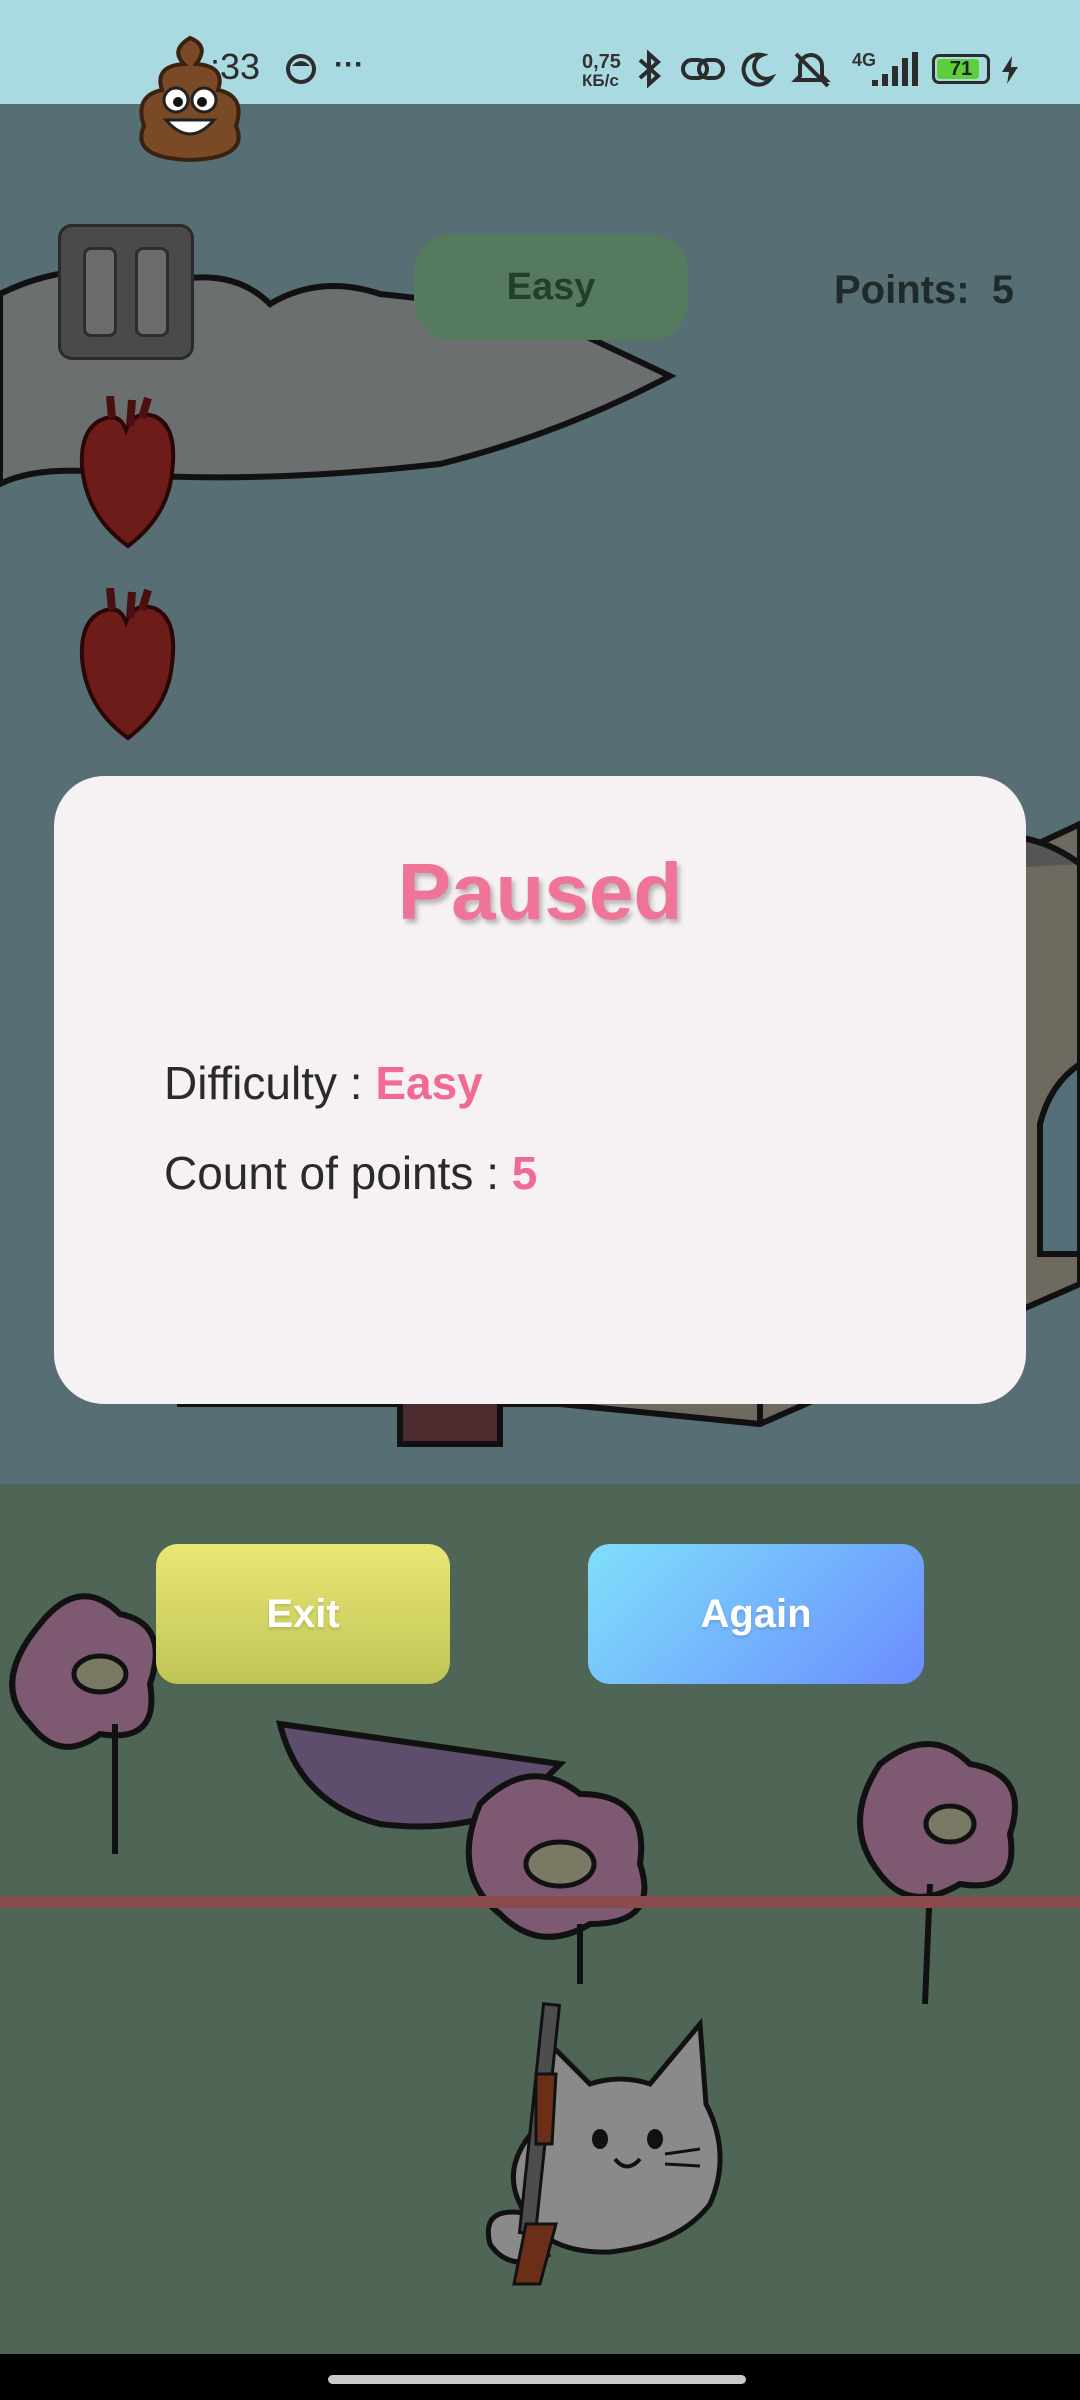  What do you see at coordinates (551, 287) in the screenshot?
I see `difficulty-chip: Easy` at bounding box center [551, 287].